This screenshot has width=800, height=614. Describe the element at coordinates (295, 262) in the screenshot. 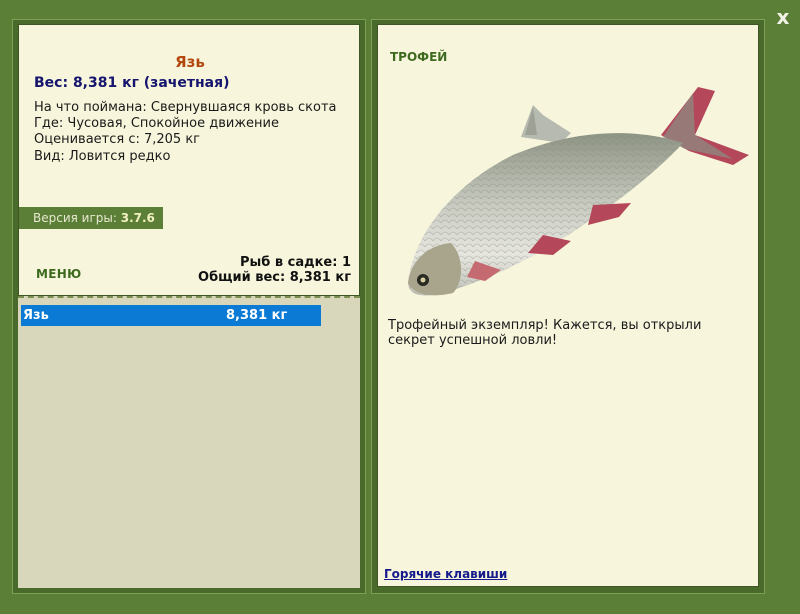

I see `fish-count: Рыб в садке: 1` at that location.